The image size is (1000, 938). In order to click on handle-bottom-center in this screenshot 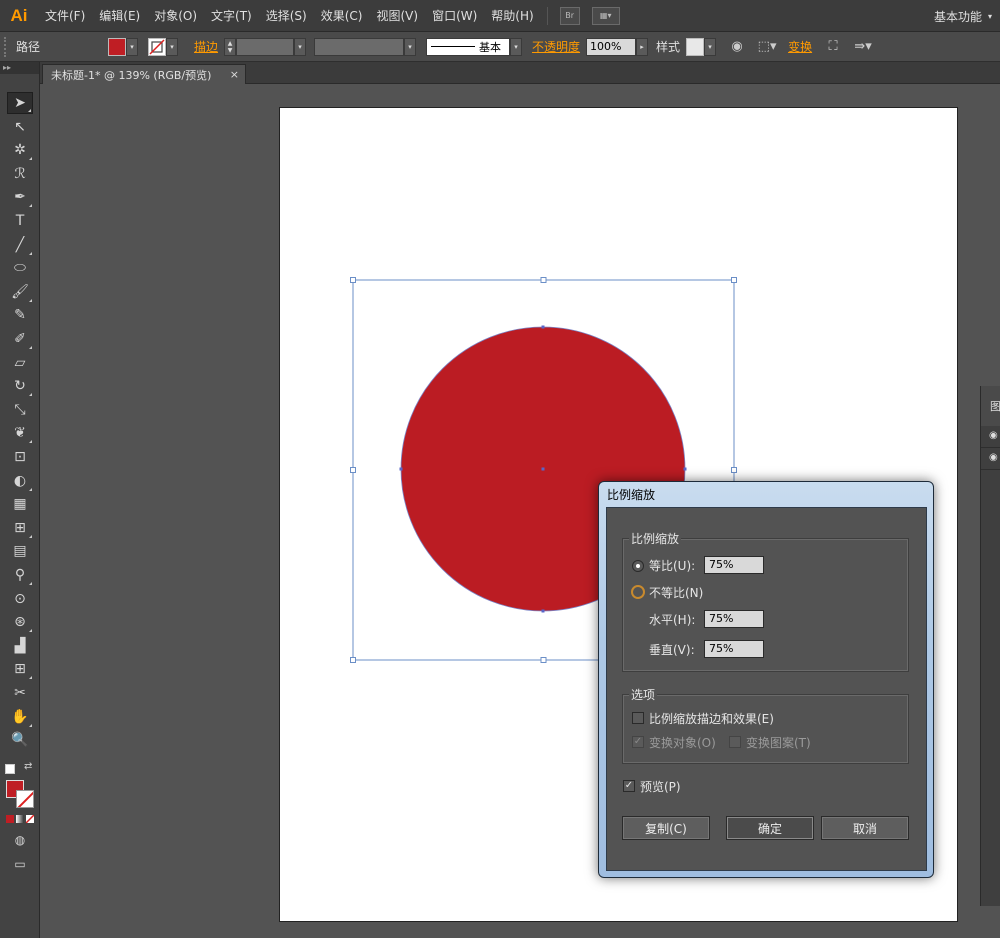, I will do `click(543, 660)`.